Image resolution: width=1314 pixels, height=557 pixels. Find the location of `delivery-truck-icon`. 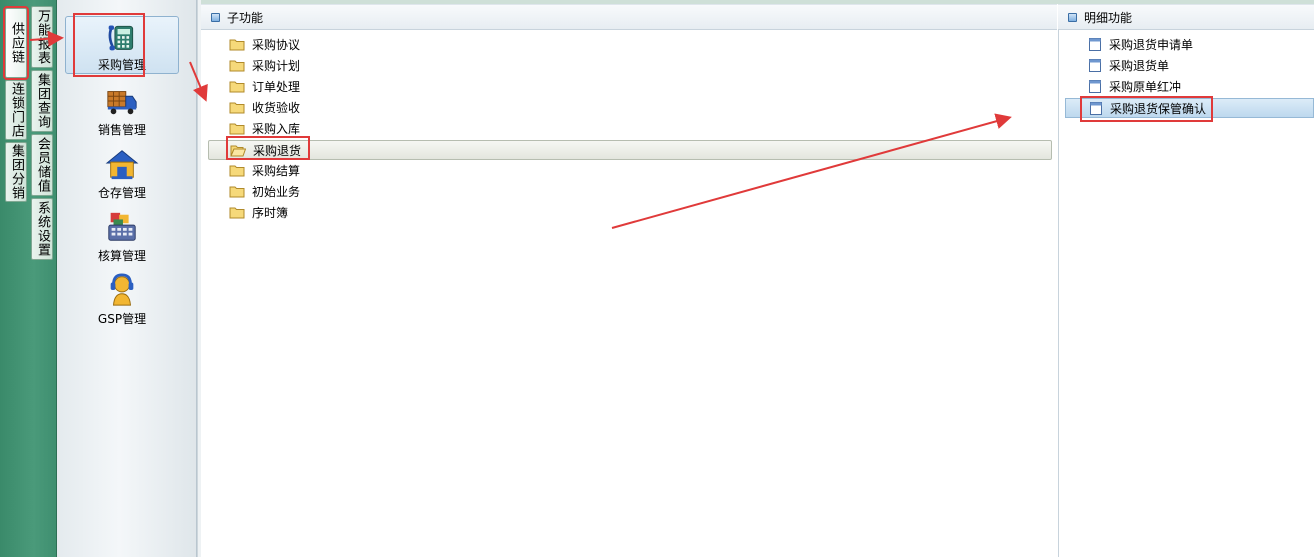

delivery-truck-icon is located at coordinates (122, 103).